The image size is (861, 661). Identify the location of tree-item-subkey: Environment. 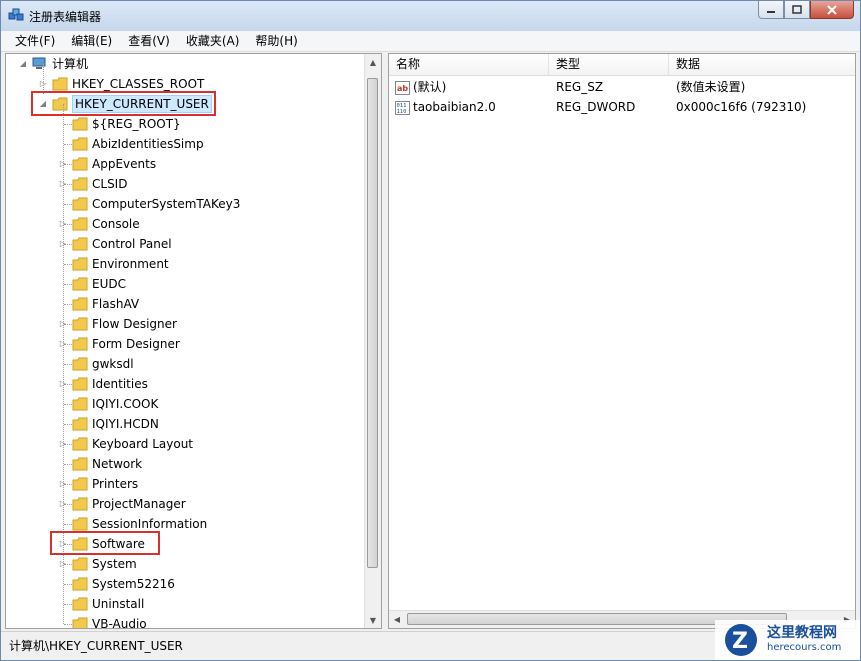
(113, 264).